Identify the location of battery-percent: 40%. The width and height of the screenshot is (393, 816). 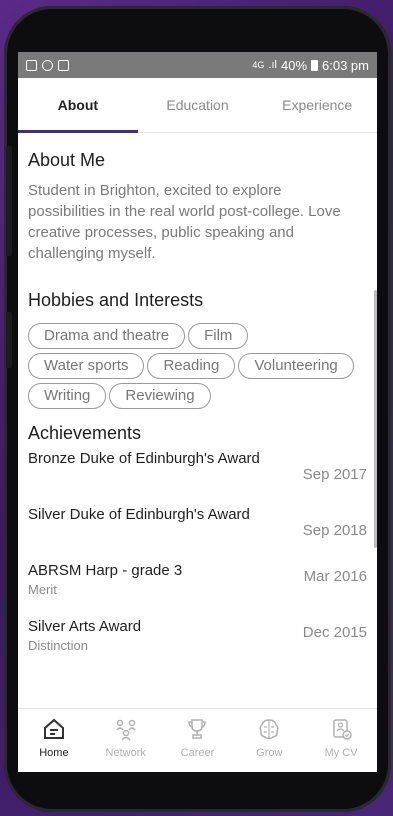
(294, 65).